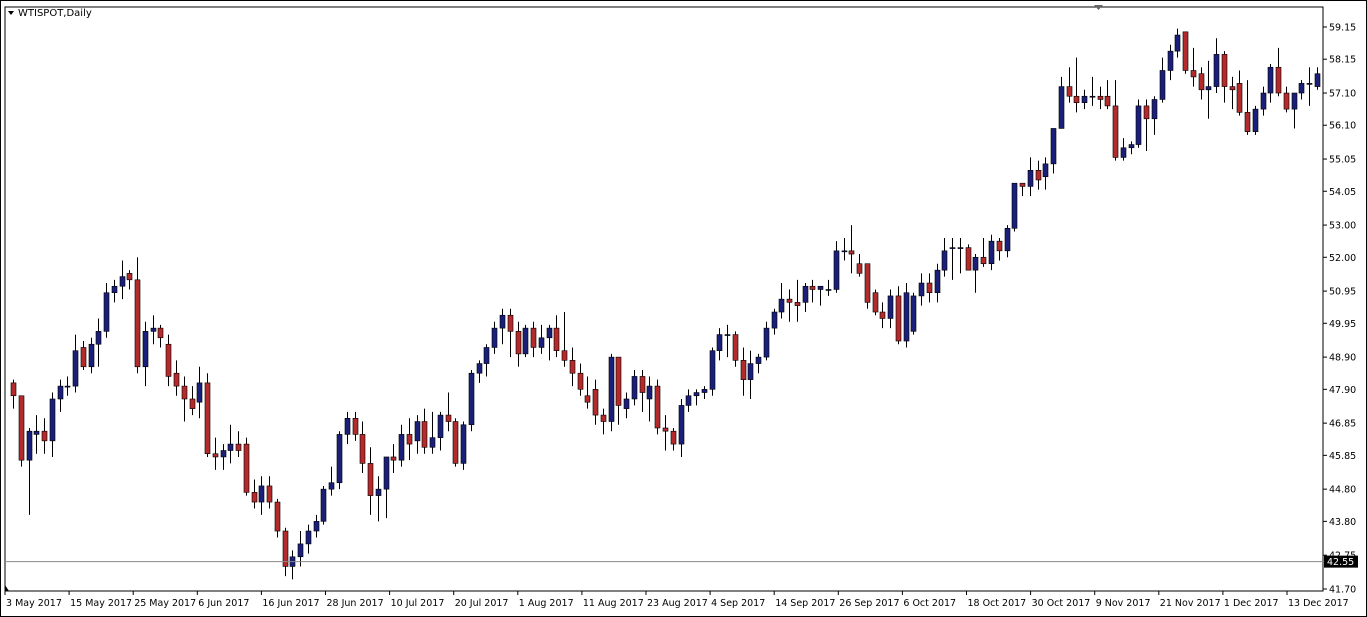 The width and height of the screenshot is (1367, 617). I want to click on x-tick-label: 30 Oct 2017, so click(1061, 603).